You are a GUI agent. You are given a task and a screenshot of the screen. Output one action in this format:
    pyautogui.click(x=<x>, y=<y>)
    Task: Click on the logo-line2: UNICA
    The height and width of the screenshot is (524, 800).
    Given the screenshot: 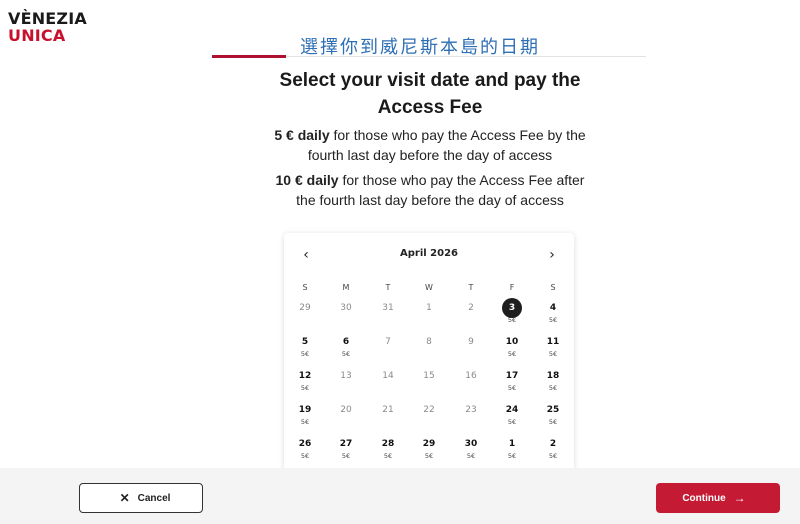 What is the action you would take?
    pyautogui.click(x=37, y=35)
    